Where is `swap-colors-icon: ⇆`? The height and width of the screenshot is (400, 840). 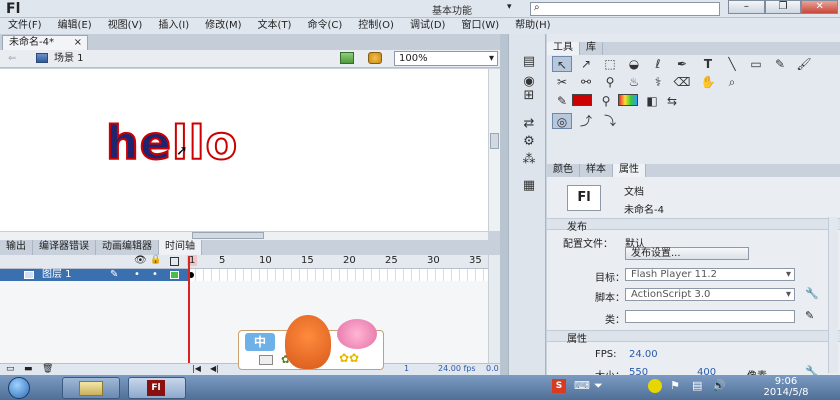 swap-colors-icon: ⇆ is located at coordinates (672, 101).